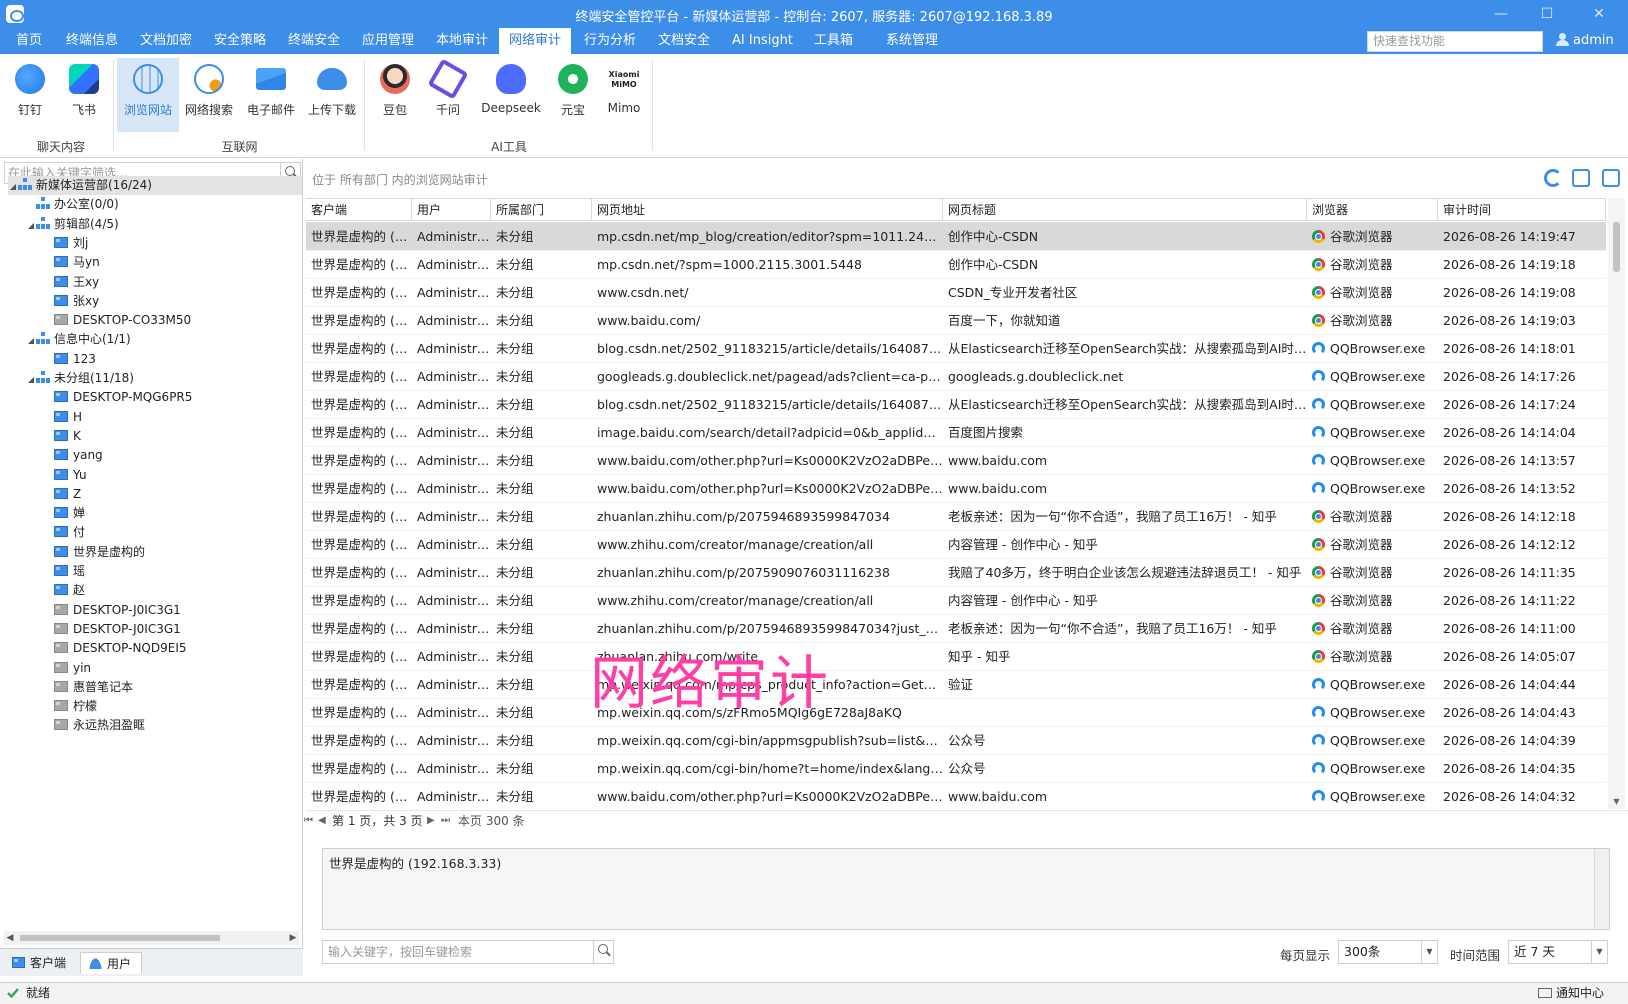 Image resolution: width=1628 pixels, height=1004 pixels. Describe the element at coordinates (1125, 210) in the screenshot. I see `column-header-page-title: 网页标题` at that location.